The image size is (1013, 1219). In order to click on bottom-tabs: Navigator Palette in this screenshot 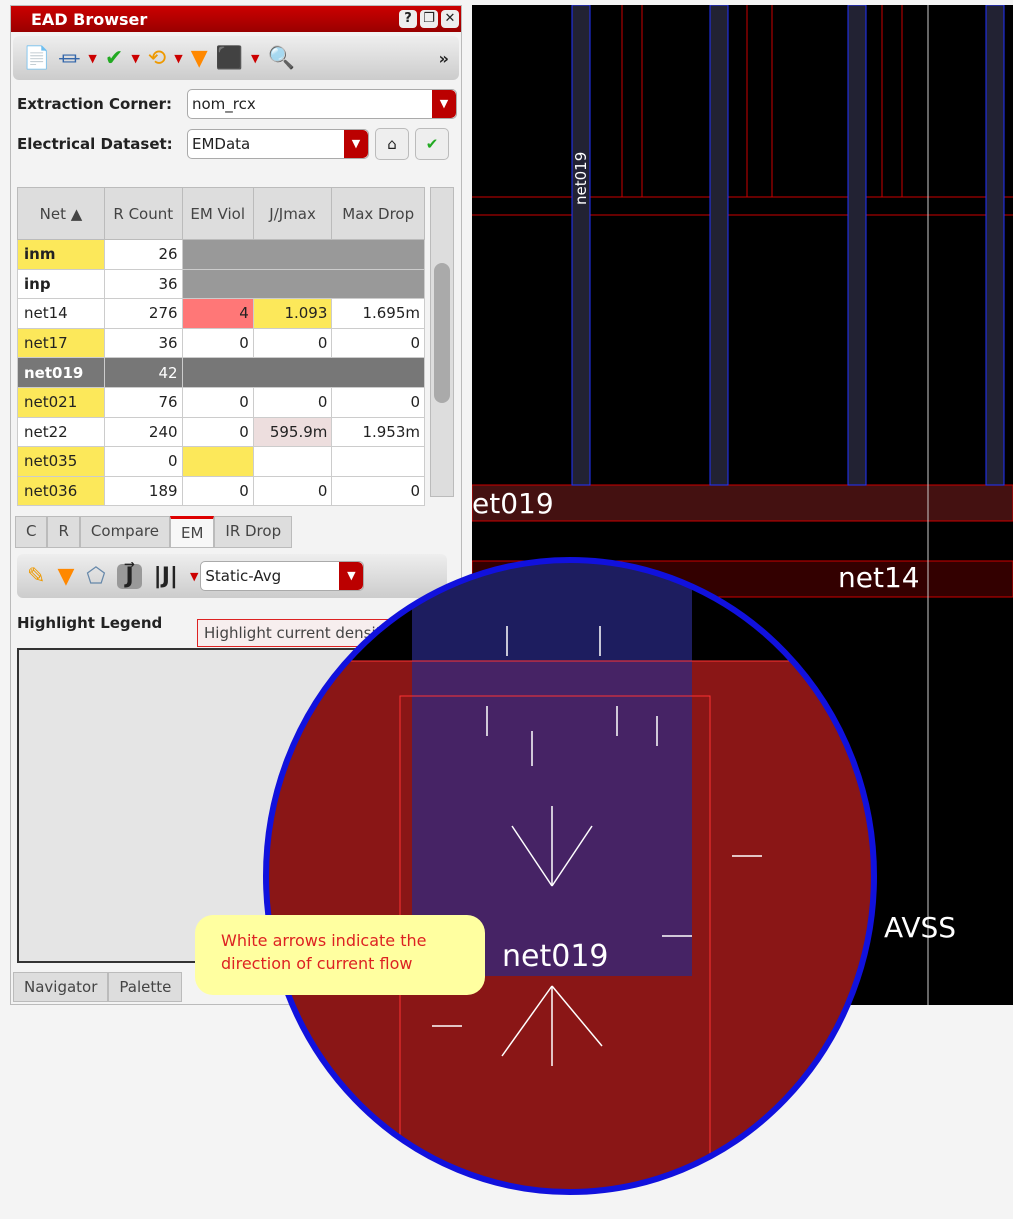, I will do `click(98, 987)`.